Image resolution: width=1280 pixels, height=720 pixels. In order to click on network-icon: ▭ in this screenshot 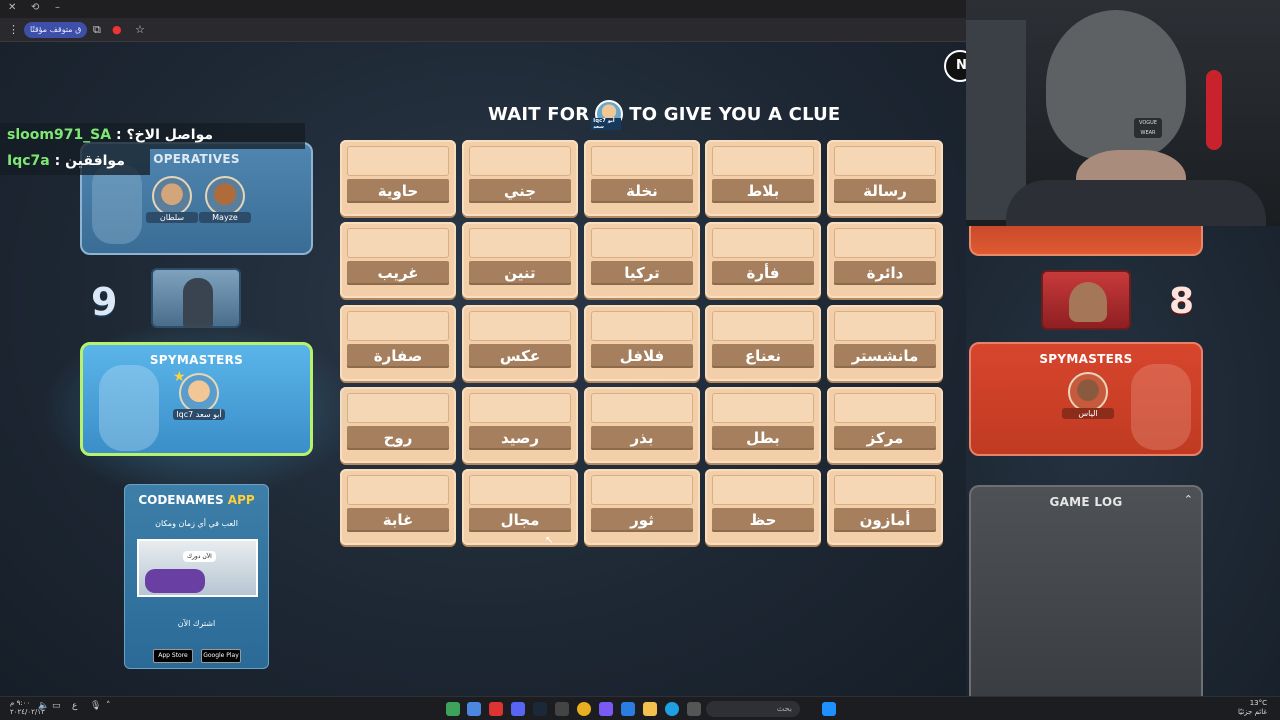, I will do `click(56, 706)`.